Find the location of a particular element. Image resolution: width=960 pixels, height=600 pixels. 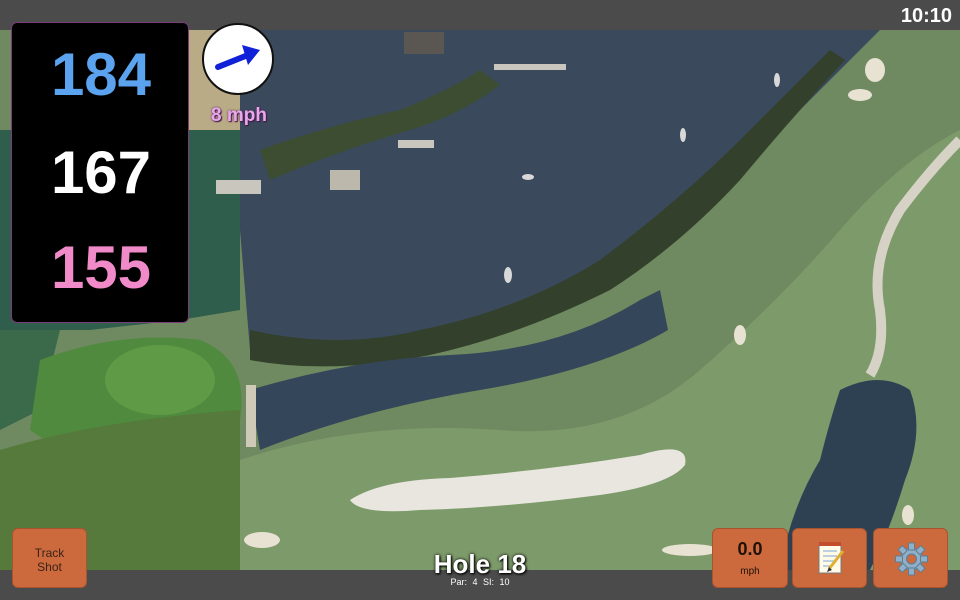

wind-indicator is located at coordinates (238, 59).